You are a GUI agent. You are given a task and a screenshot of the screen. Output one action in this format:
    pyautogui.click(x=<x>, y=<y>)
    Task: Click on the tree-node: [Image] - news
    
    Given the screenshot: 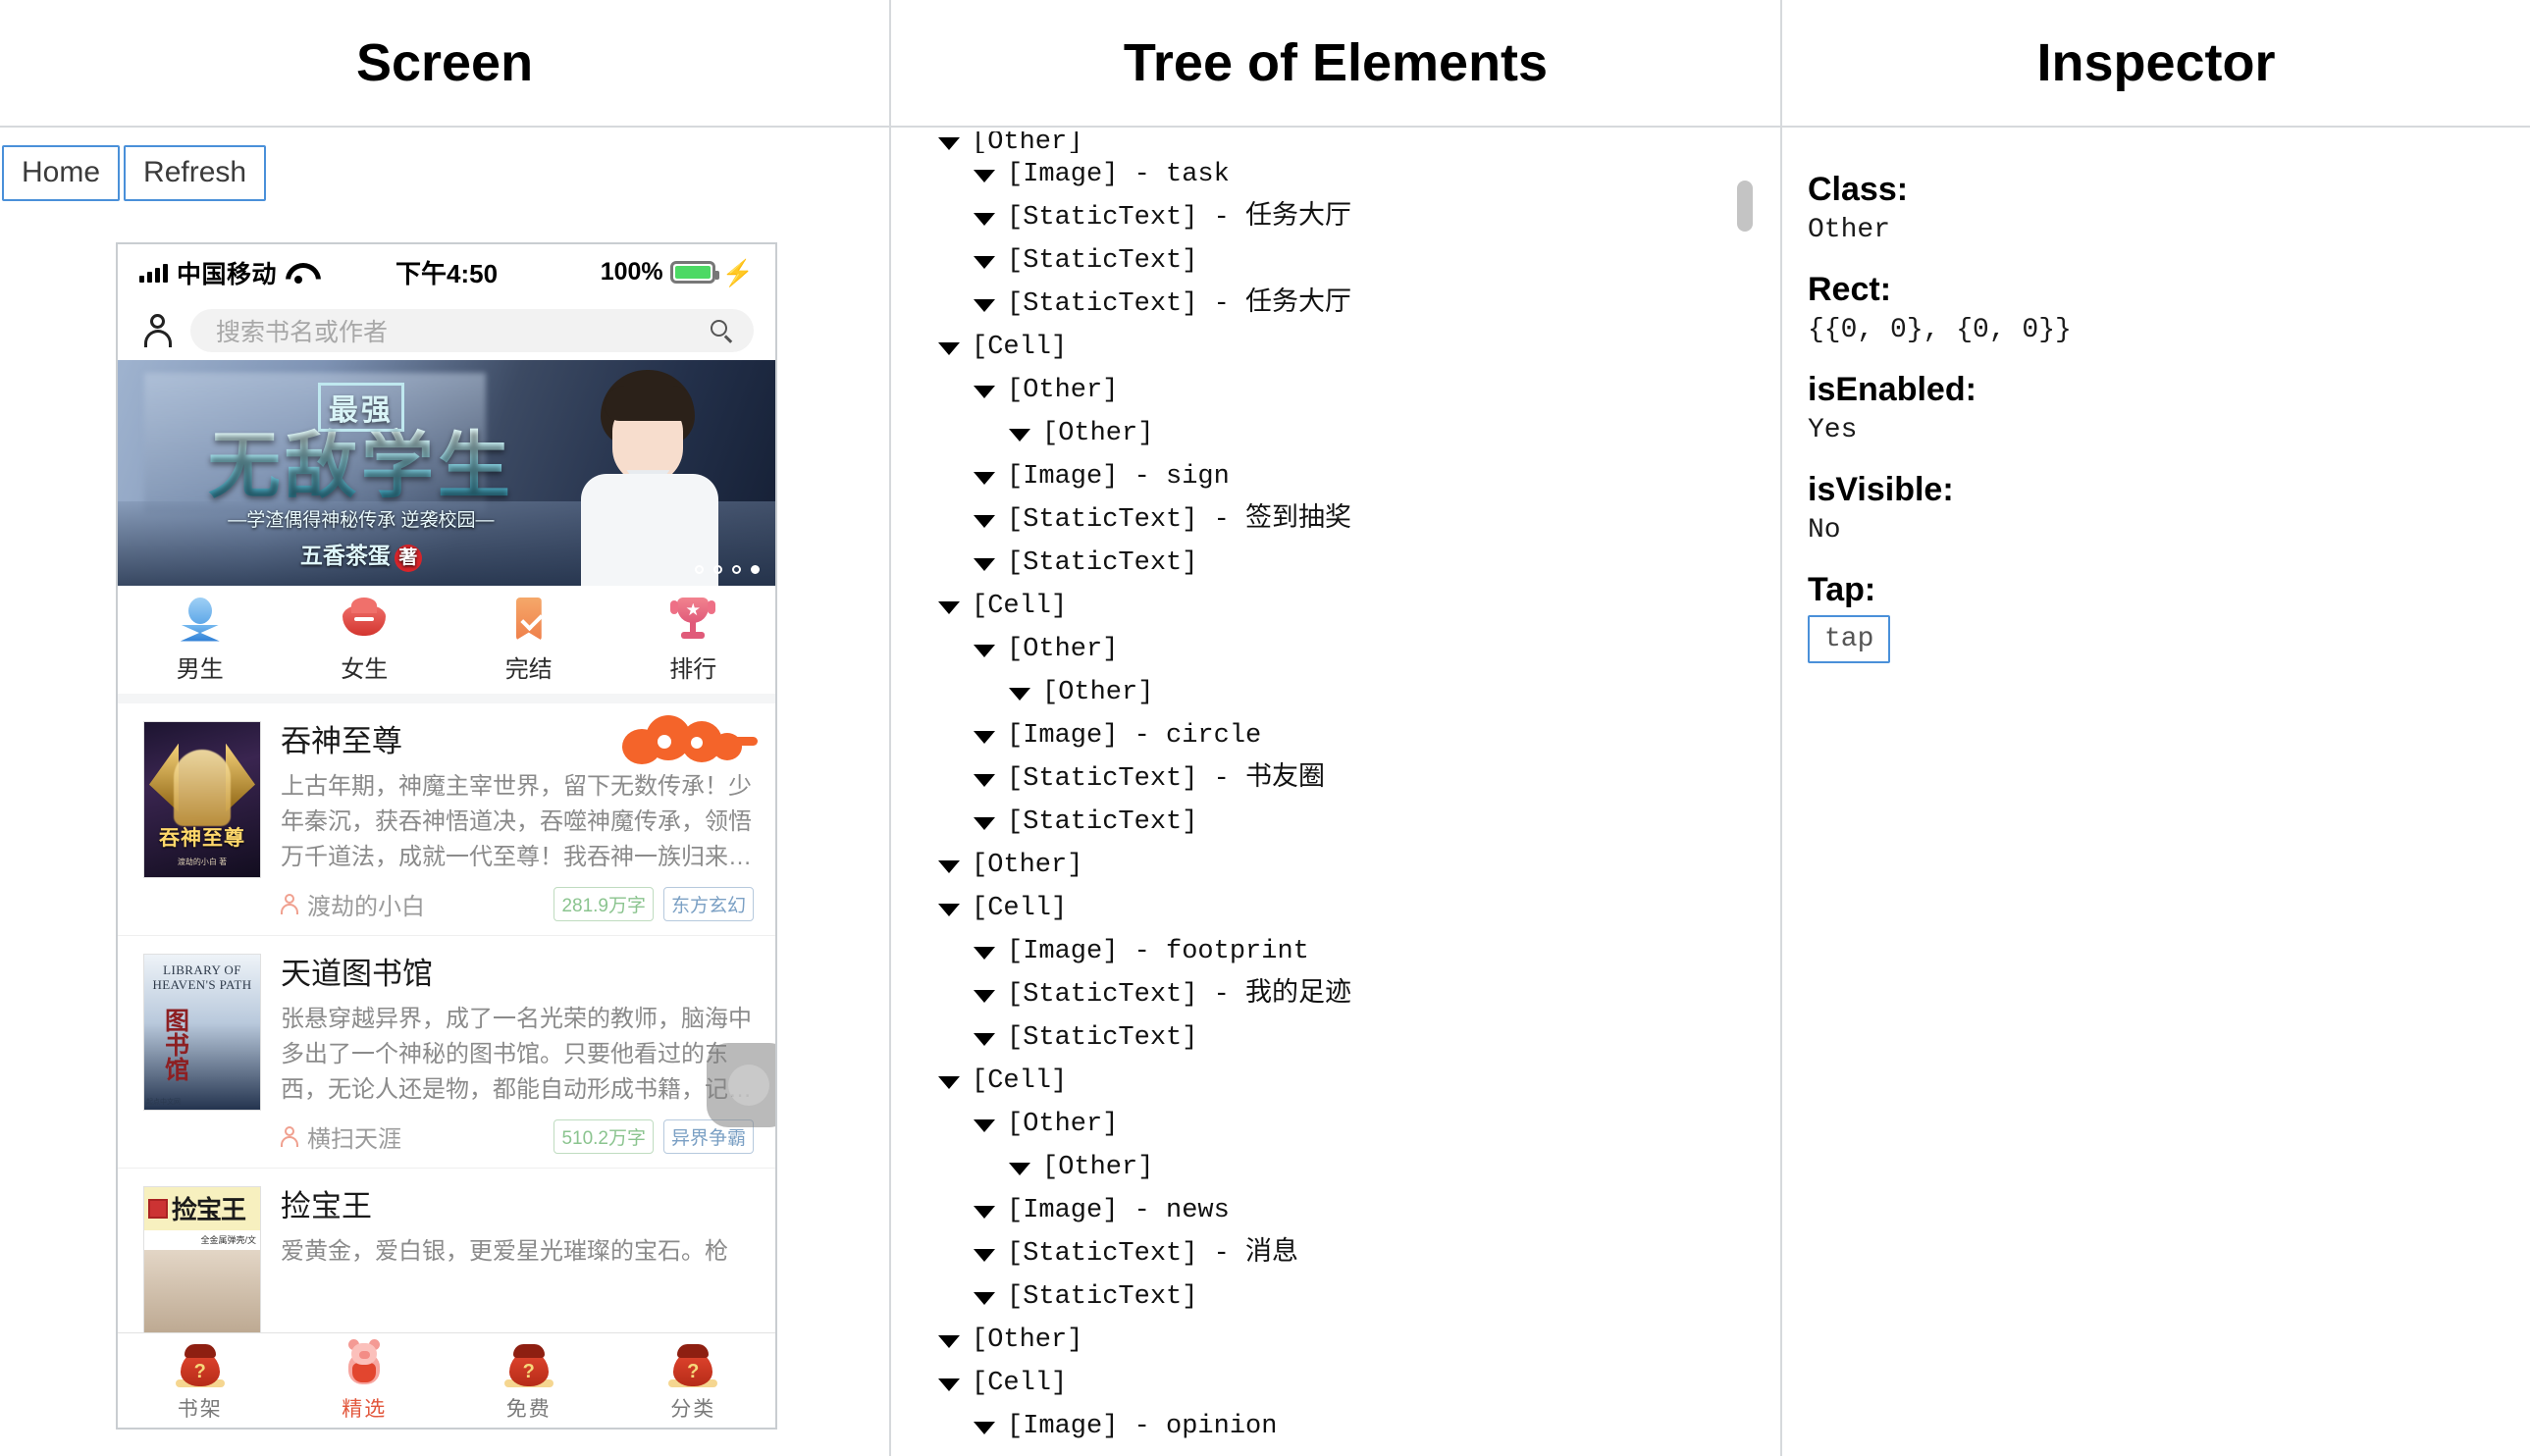 What is the action you would take?
    pyautogui.click(x=1335, y=1210)
    